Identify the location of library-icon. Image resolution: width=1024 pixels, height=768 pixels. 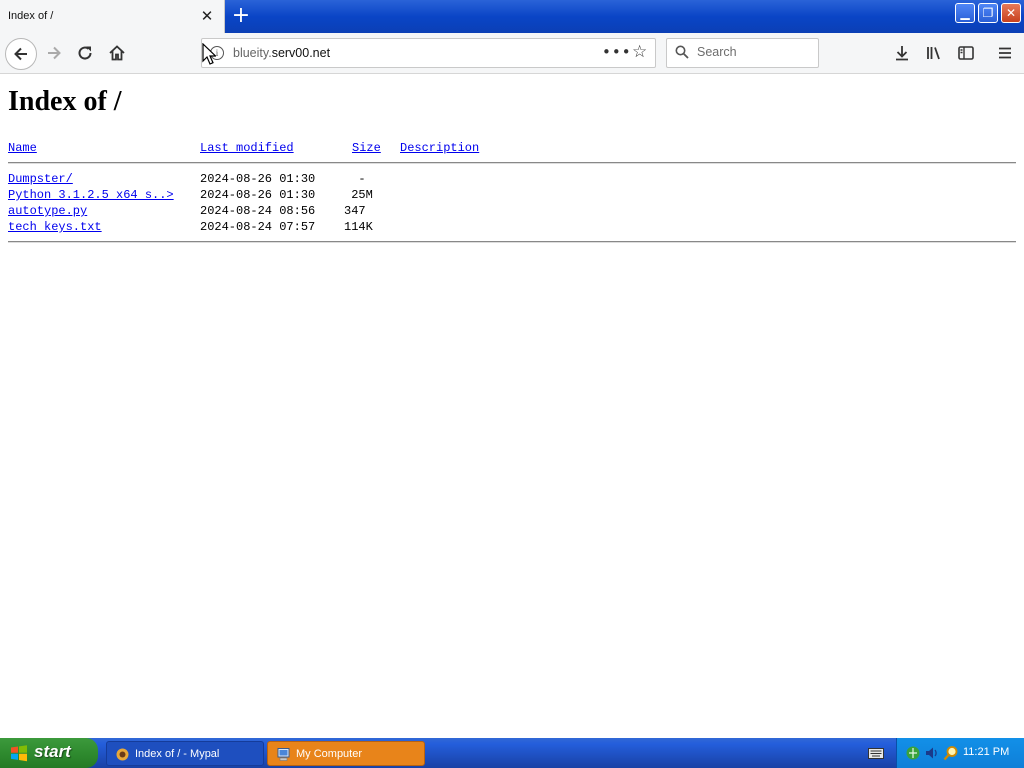
(933, 53).